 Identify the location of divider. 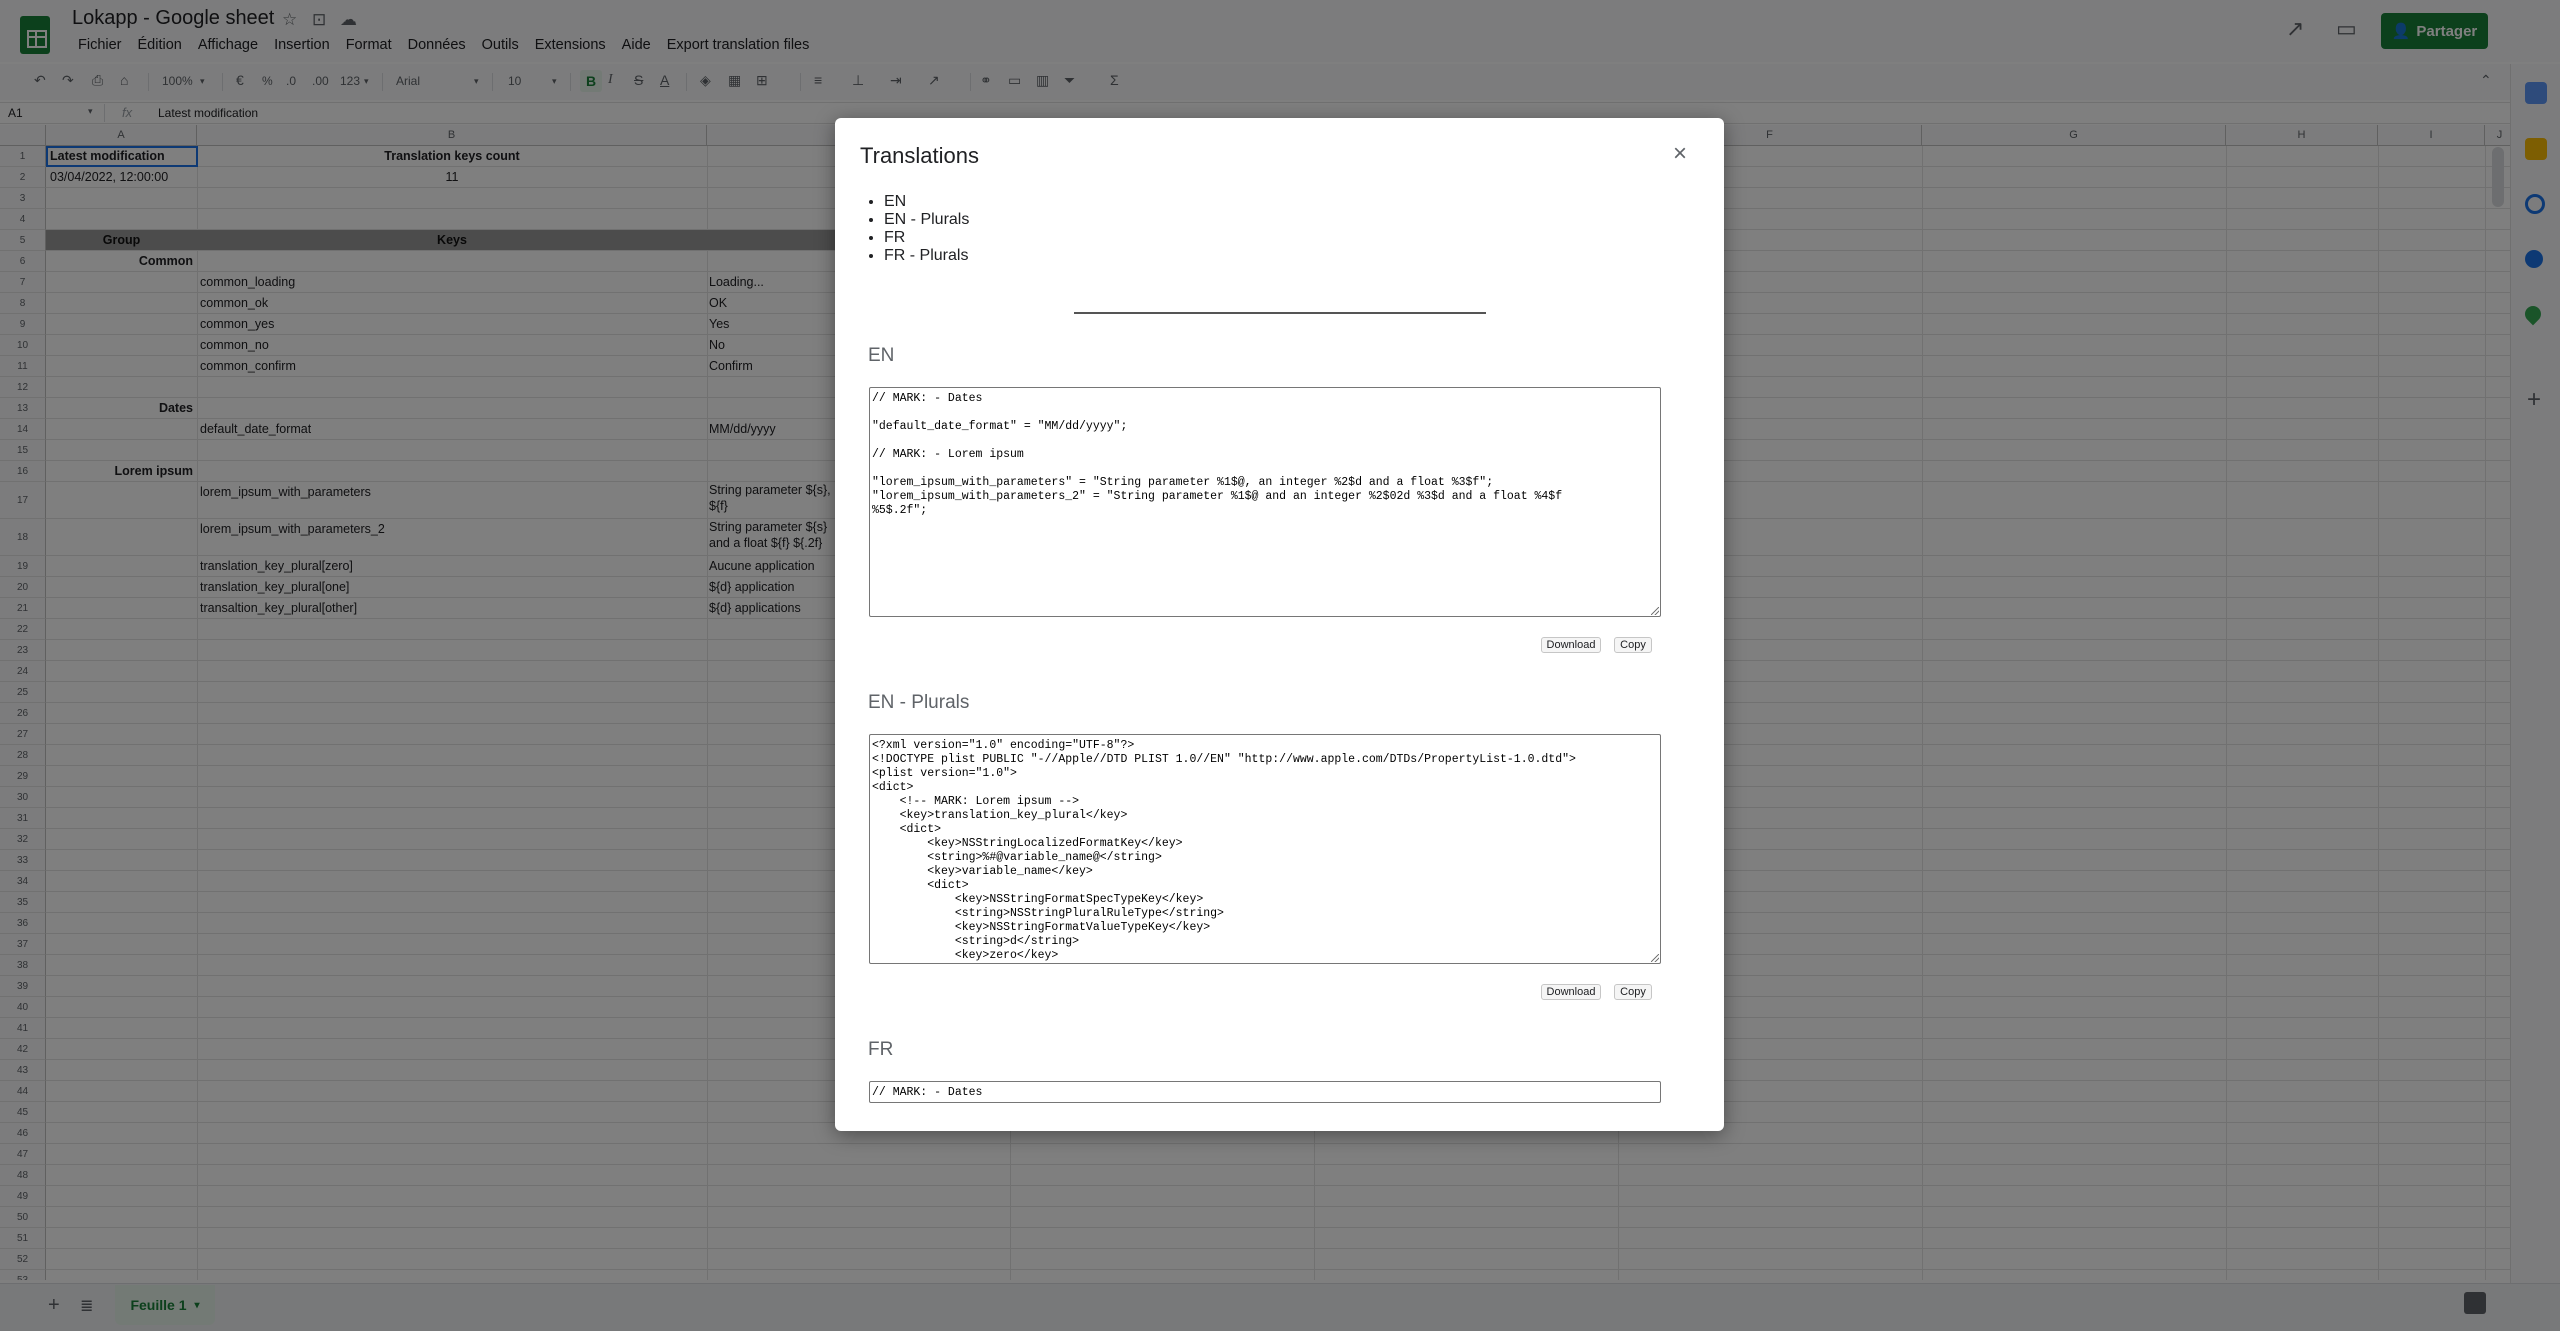
(1280, 313).